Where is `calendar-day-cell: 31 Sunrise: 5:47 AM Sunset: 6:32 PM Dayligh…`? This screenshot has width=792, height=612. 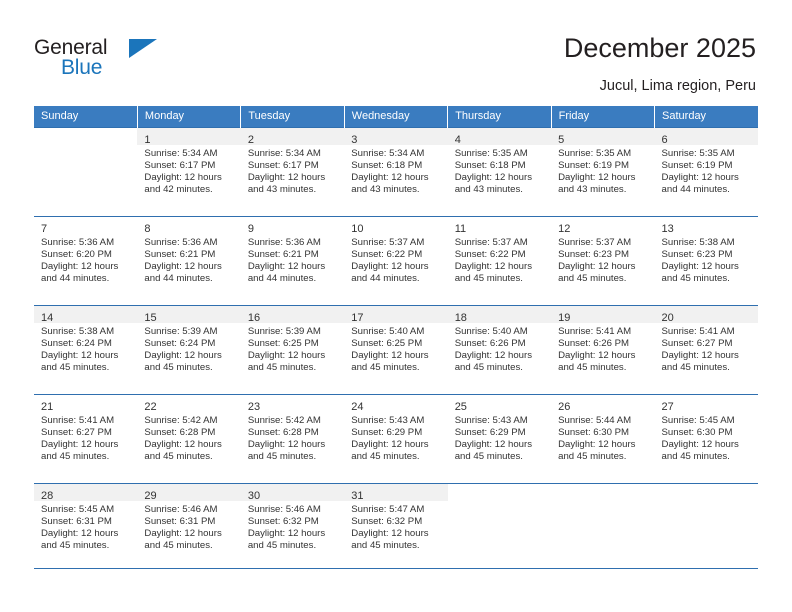
calendar-day-cell: 31 Sunrise: 5:47 AM Sunset: 6:32 PM Dayligh… is located at coordinates (396, 528).